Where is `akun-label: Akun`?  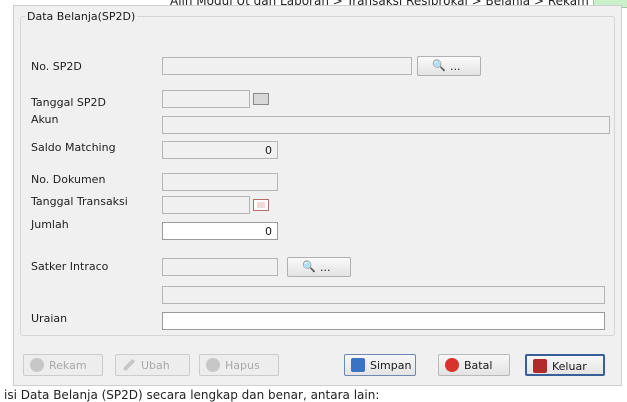 akun-label: Akun is located at coordinates (45, 119).